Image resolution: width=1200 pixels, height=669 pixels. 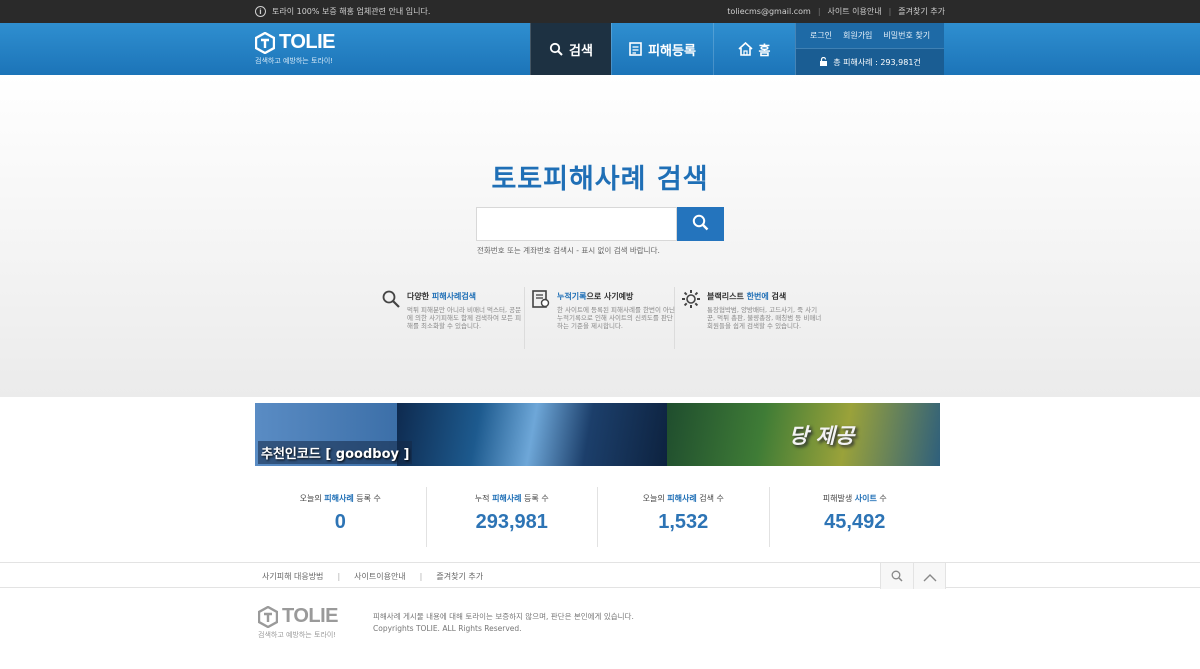 I want to click on feature-title: 다양한 피해사례검색, so click(x=442, y=296).